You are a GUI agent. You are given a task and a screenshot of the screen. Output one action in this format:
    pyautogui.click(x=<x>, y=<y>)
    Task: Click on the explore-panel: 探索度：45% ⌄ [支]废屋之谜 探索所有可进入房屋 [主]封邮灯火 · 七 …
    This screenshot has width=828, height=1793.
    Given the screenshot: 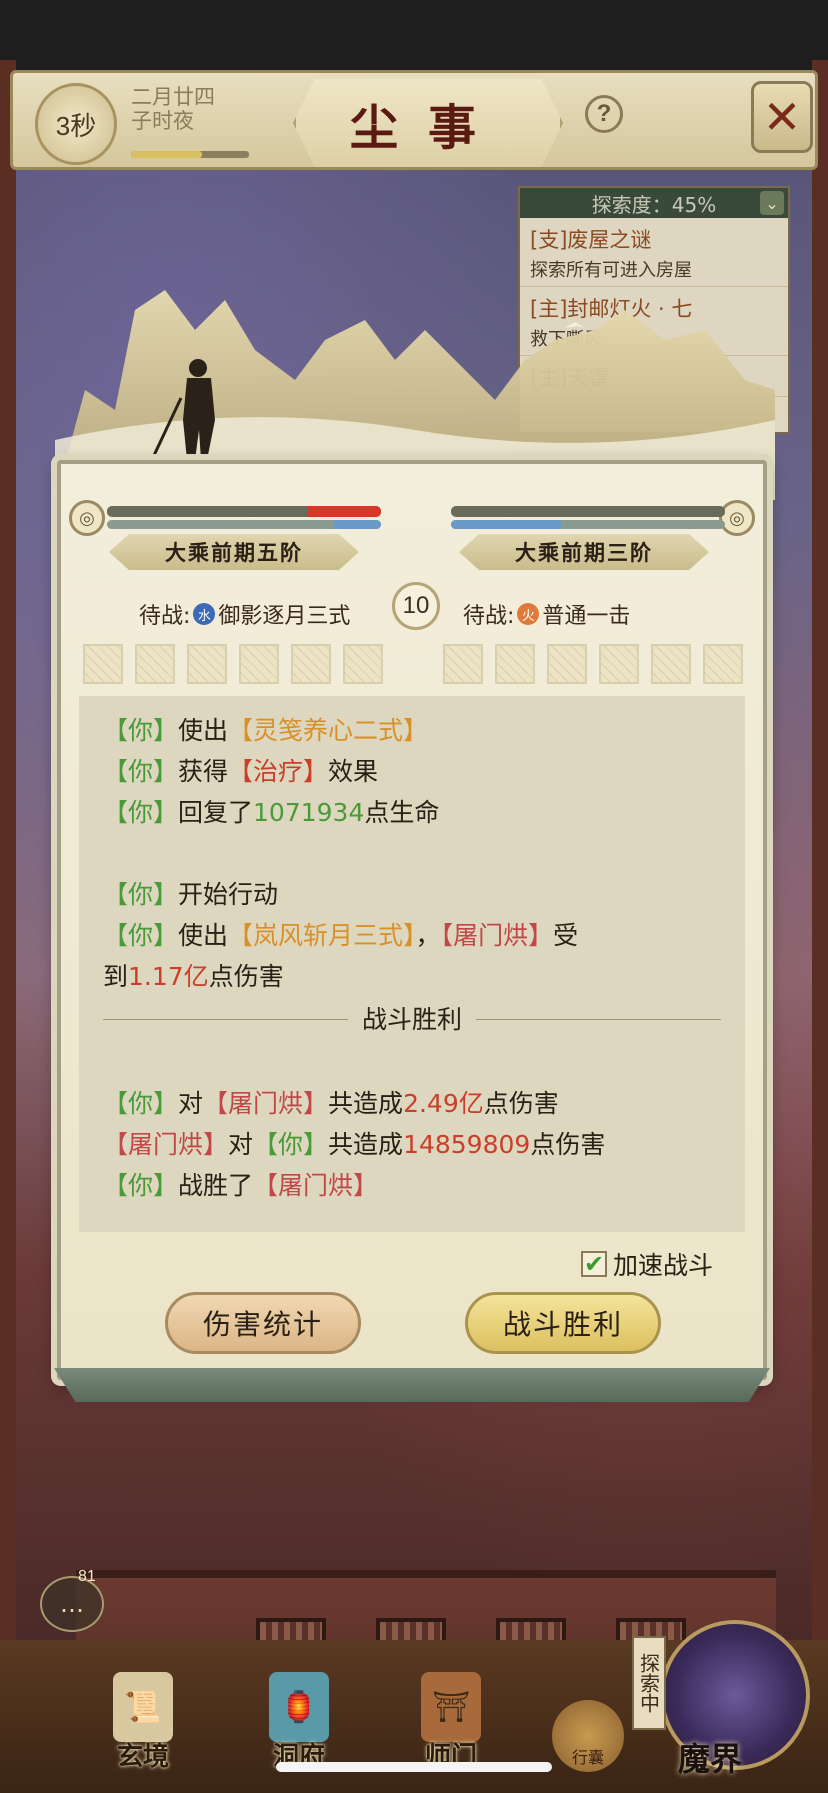 What is the action you would take?
    pyautogui.click(x=654, y=310)
    